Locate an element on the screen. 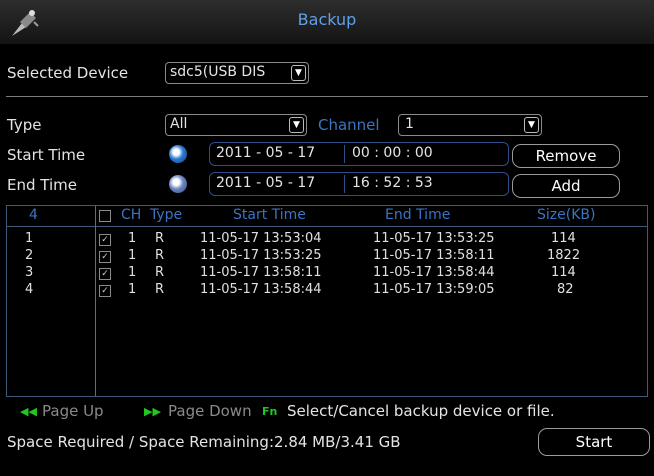  row-start-time: 11-05-17 13:53:25 is located at coordinates (261, 255).